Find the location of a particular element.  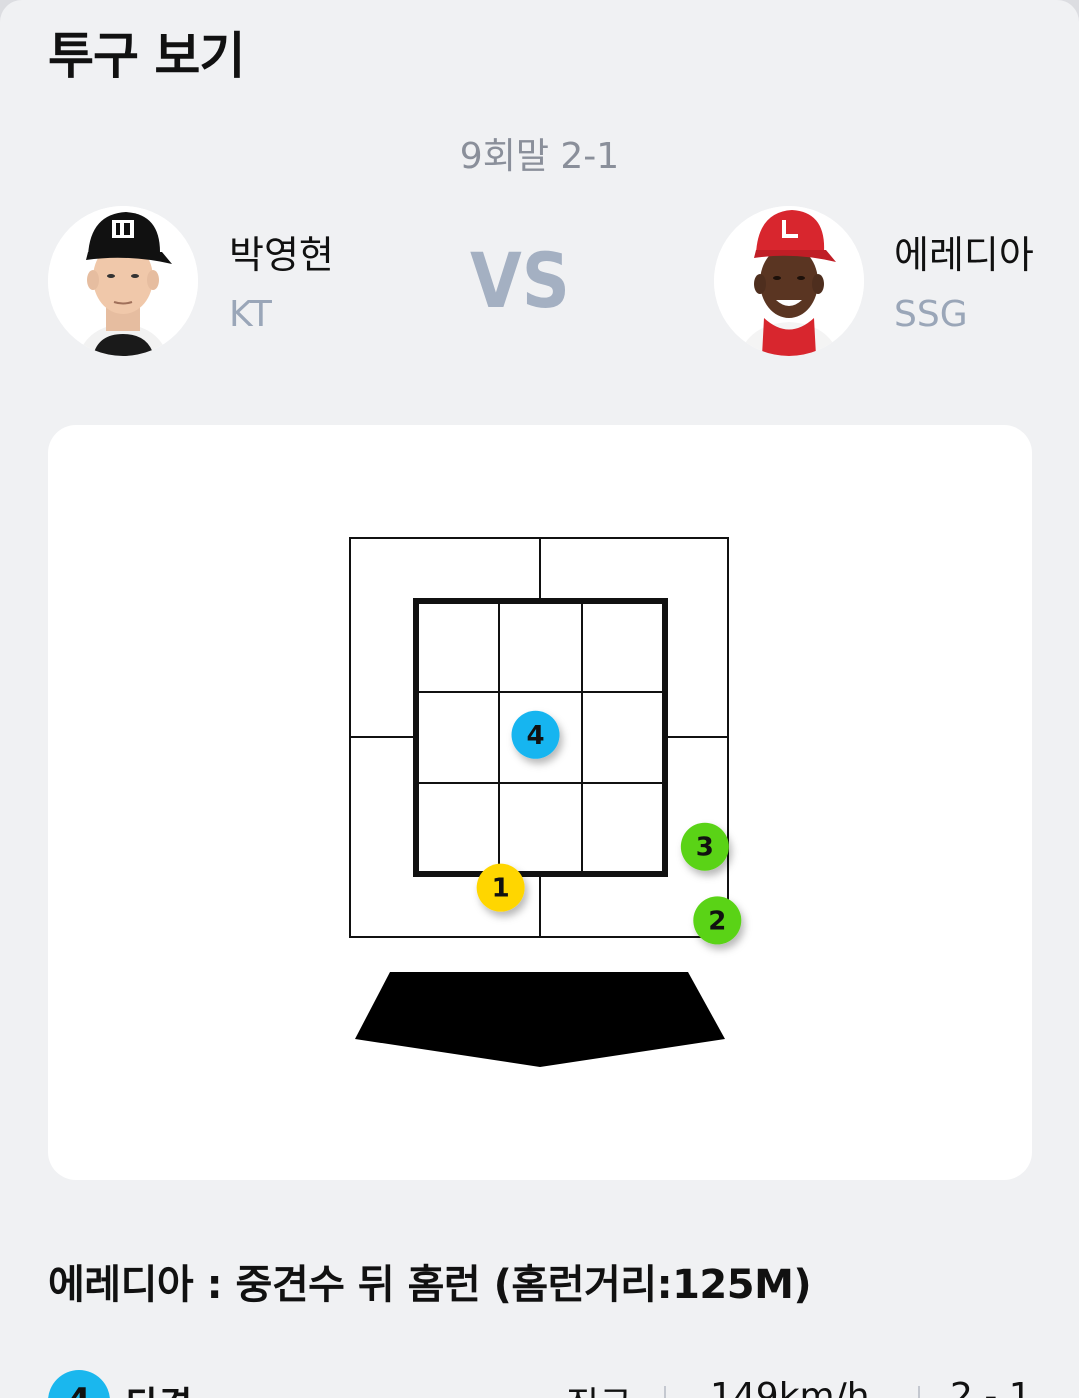

page-title: 투구 보기 is located at coordinates (146, 56).